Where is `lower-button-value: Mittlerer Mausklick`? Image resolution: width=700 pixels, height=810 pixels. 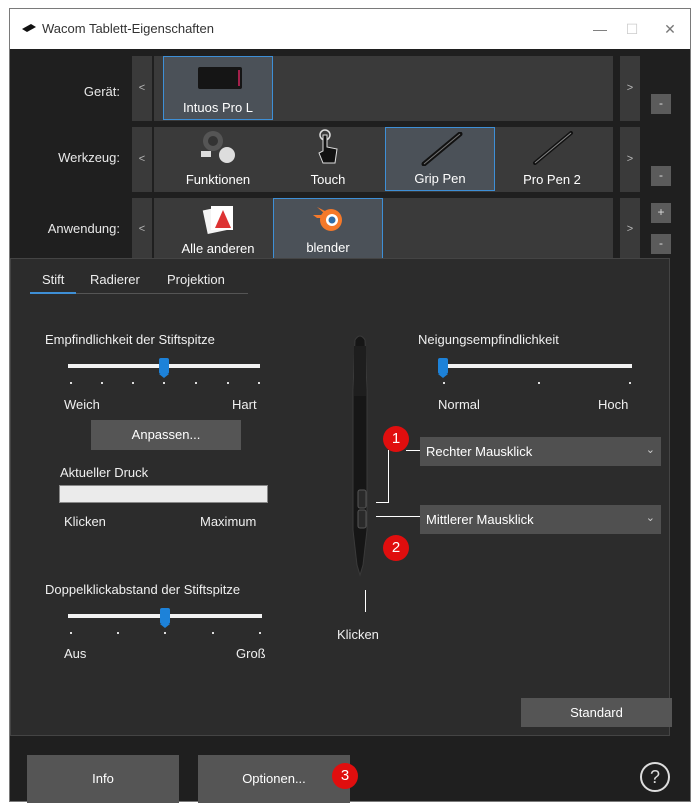 lower-button-value: Mittlerer Mausklick is located at coordinates (480, 519).